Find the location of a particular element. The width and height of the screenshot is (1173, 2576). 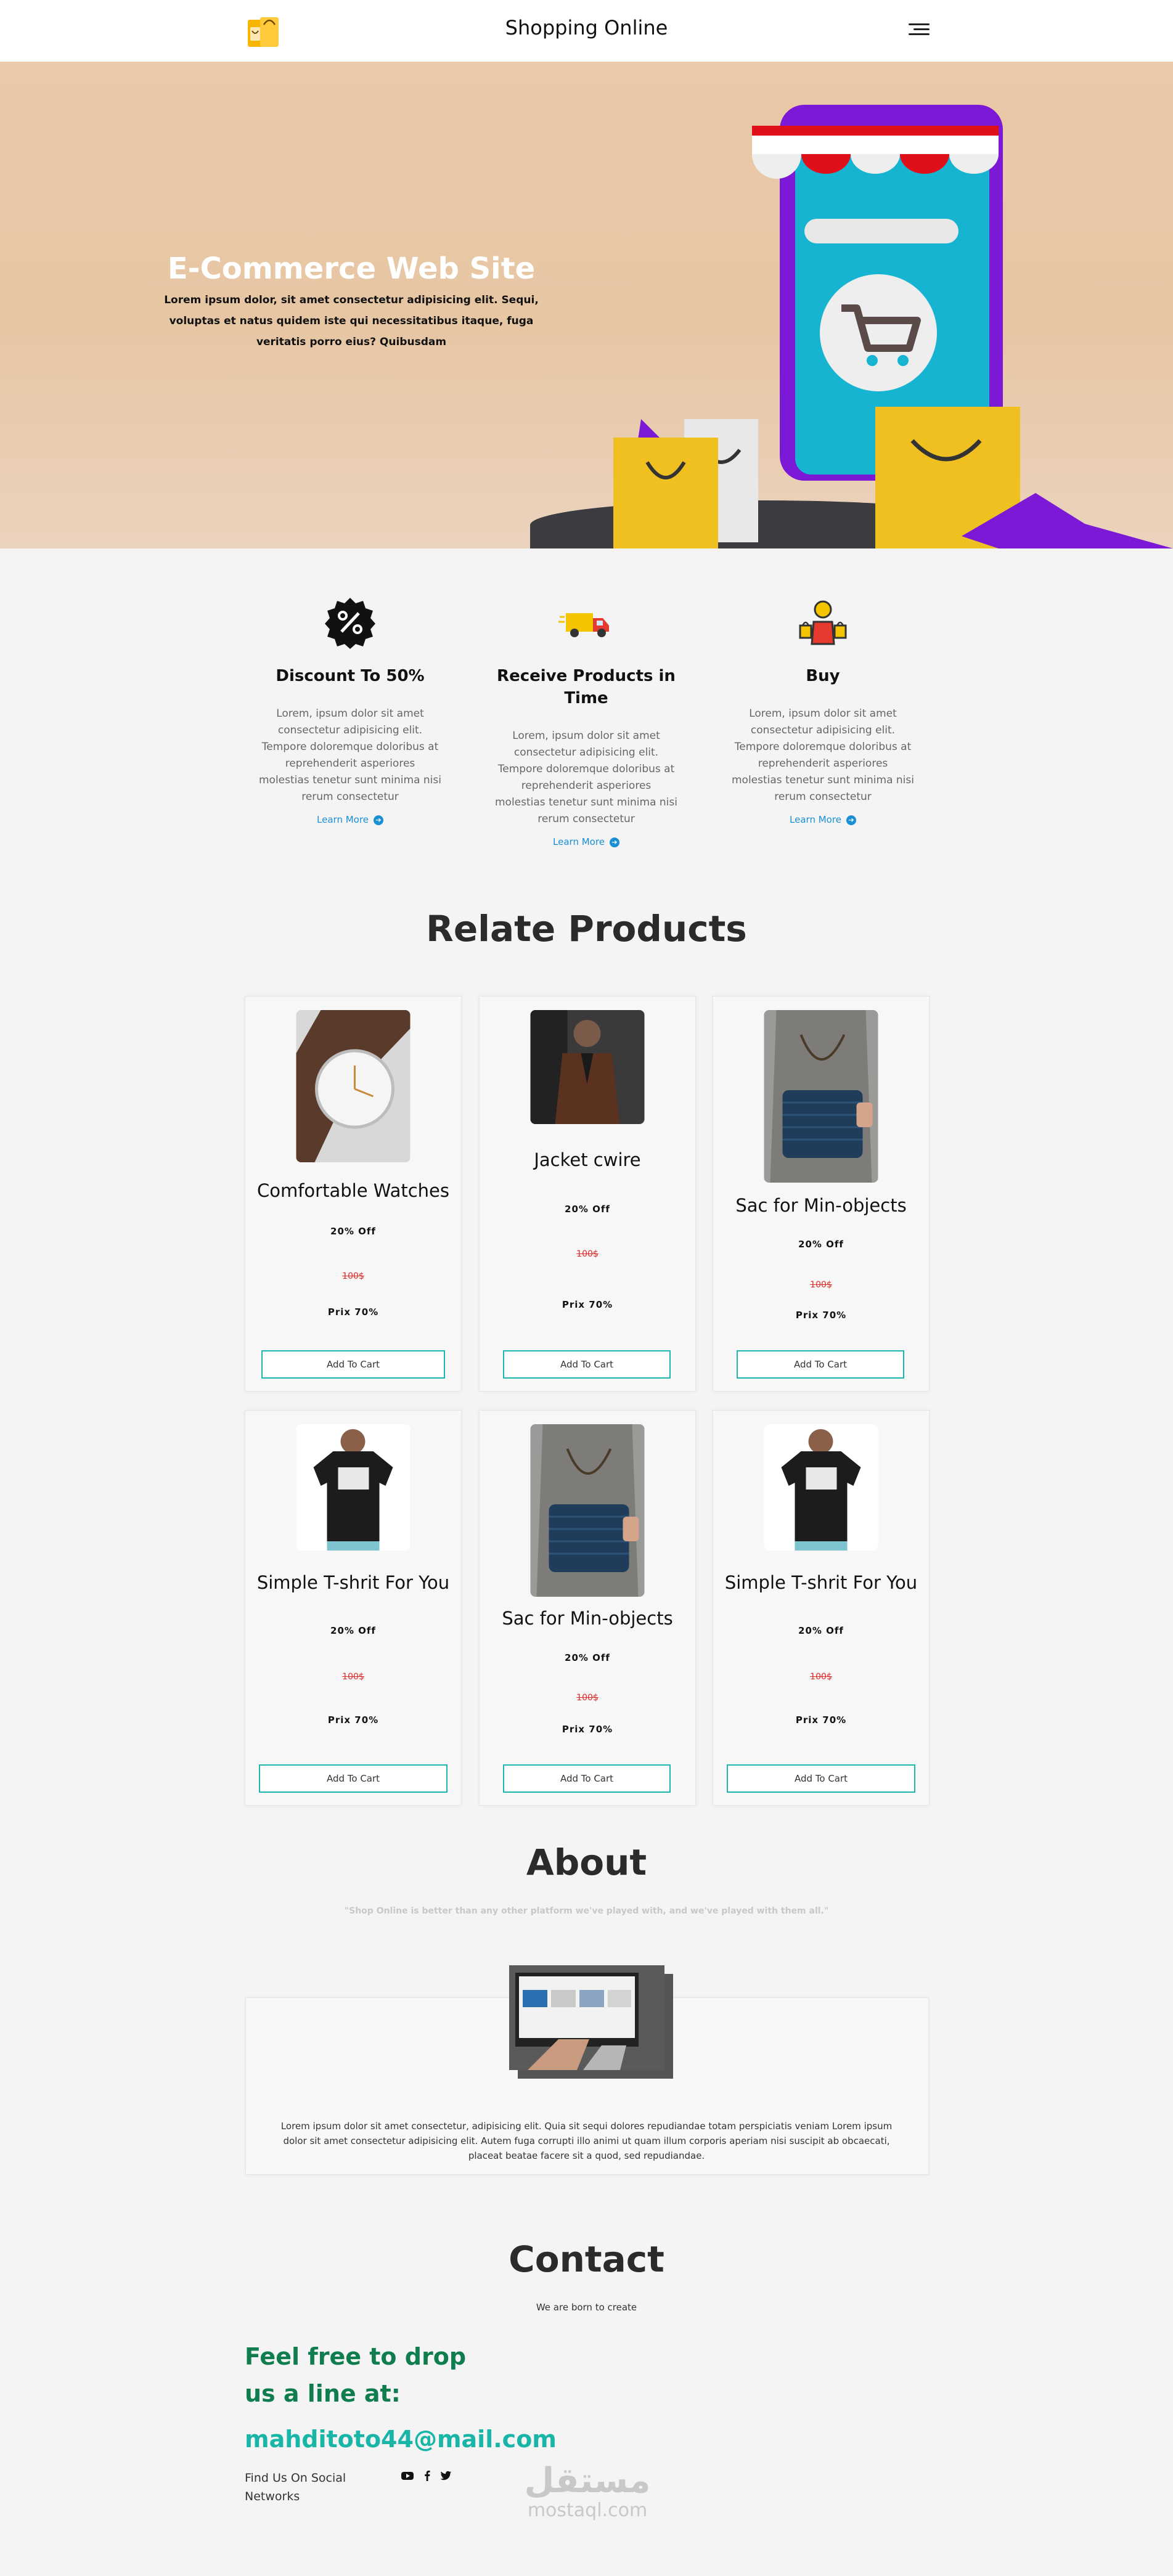

site-title: Shopping Online is located at coordinates (586, 28).